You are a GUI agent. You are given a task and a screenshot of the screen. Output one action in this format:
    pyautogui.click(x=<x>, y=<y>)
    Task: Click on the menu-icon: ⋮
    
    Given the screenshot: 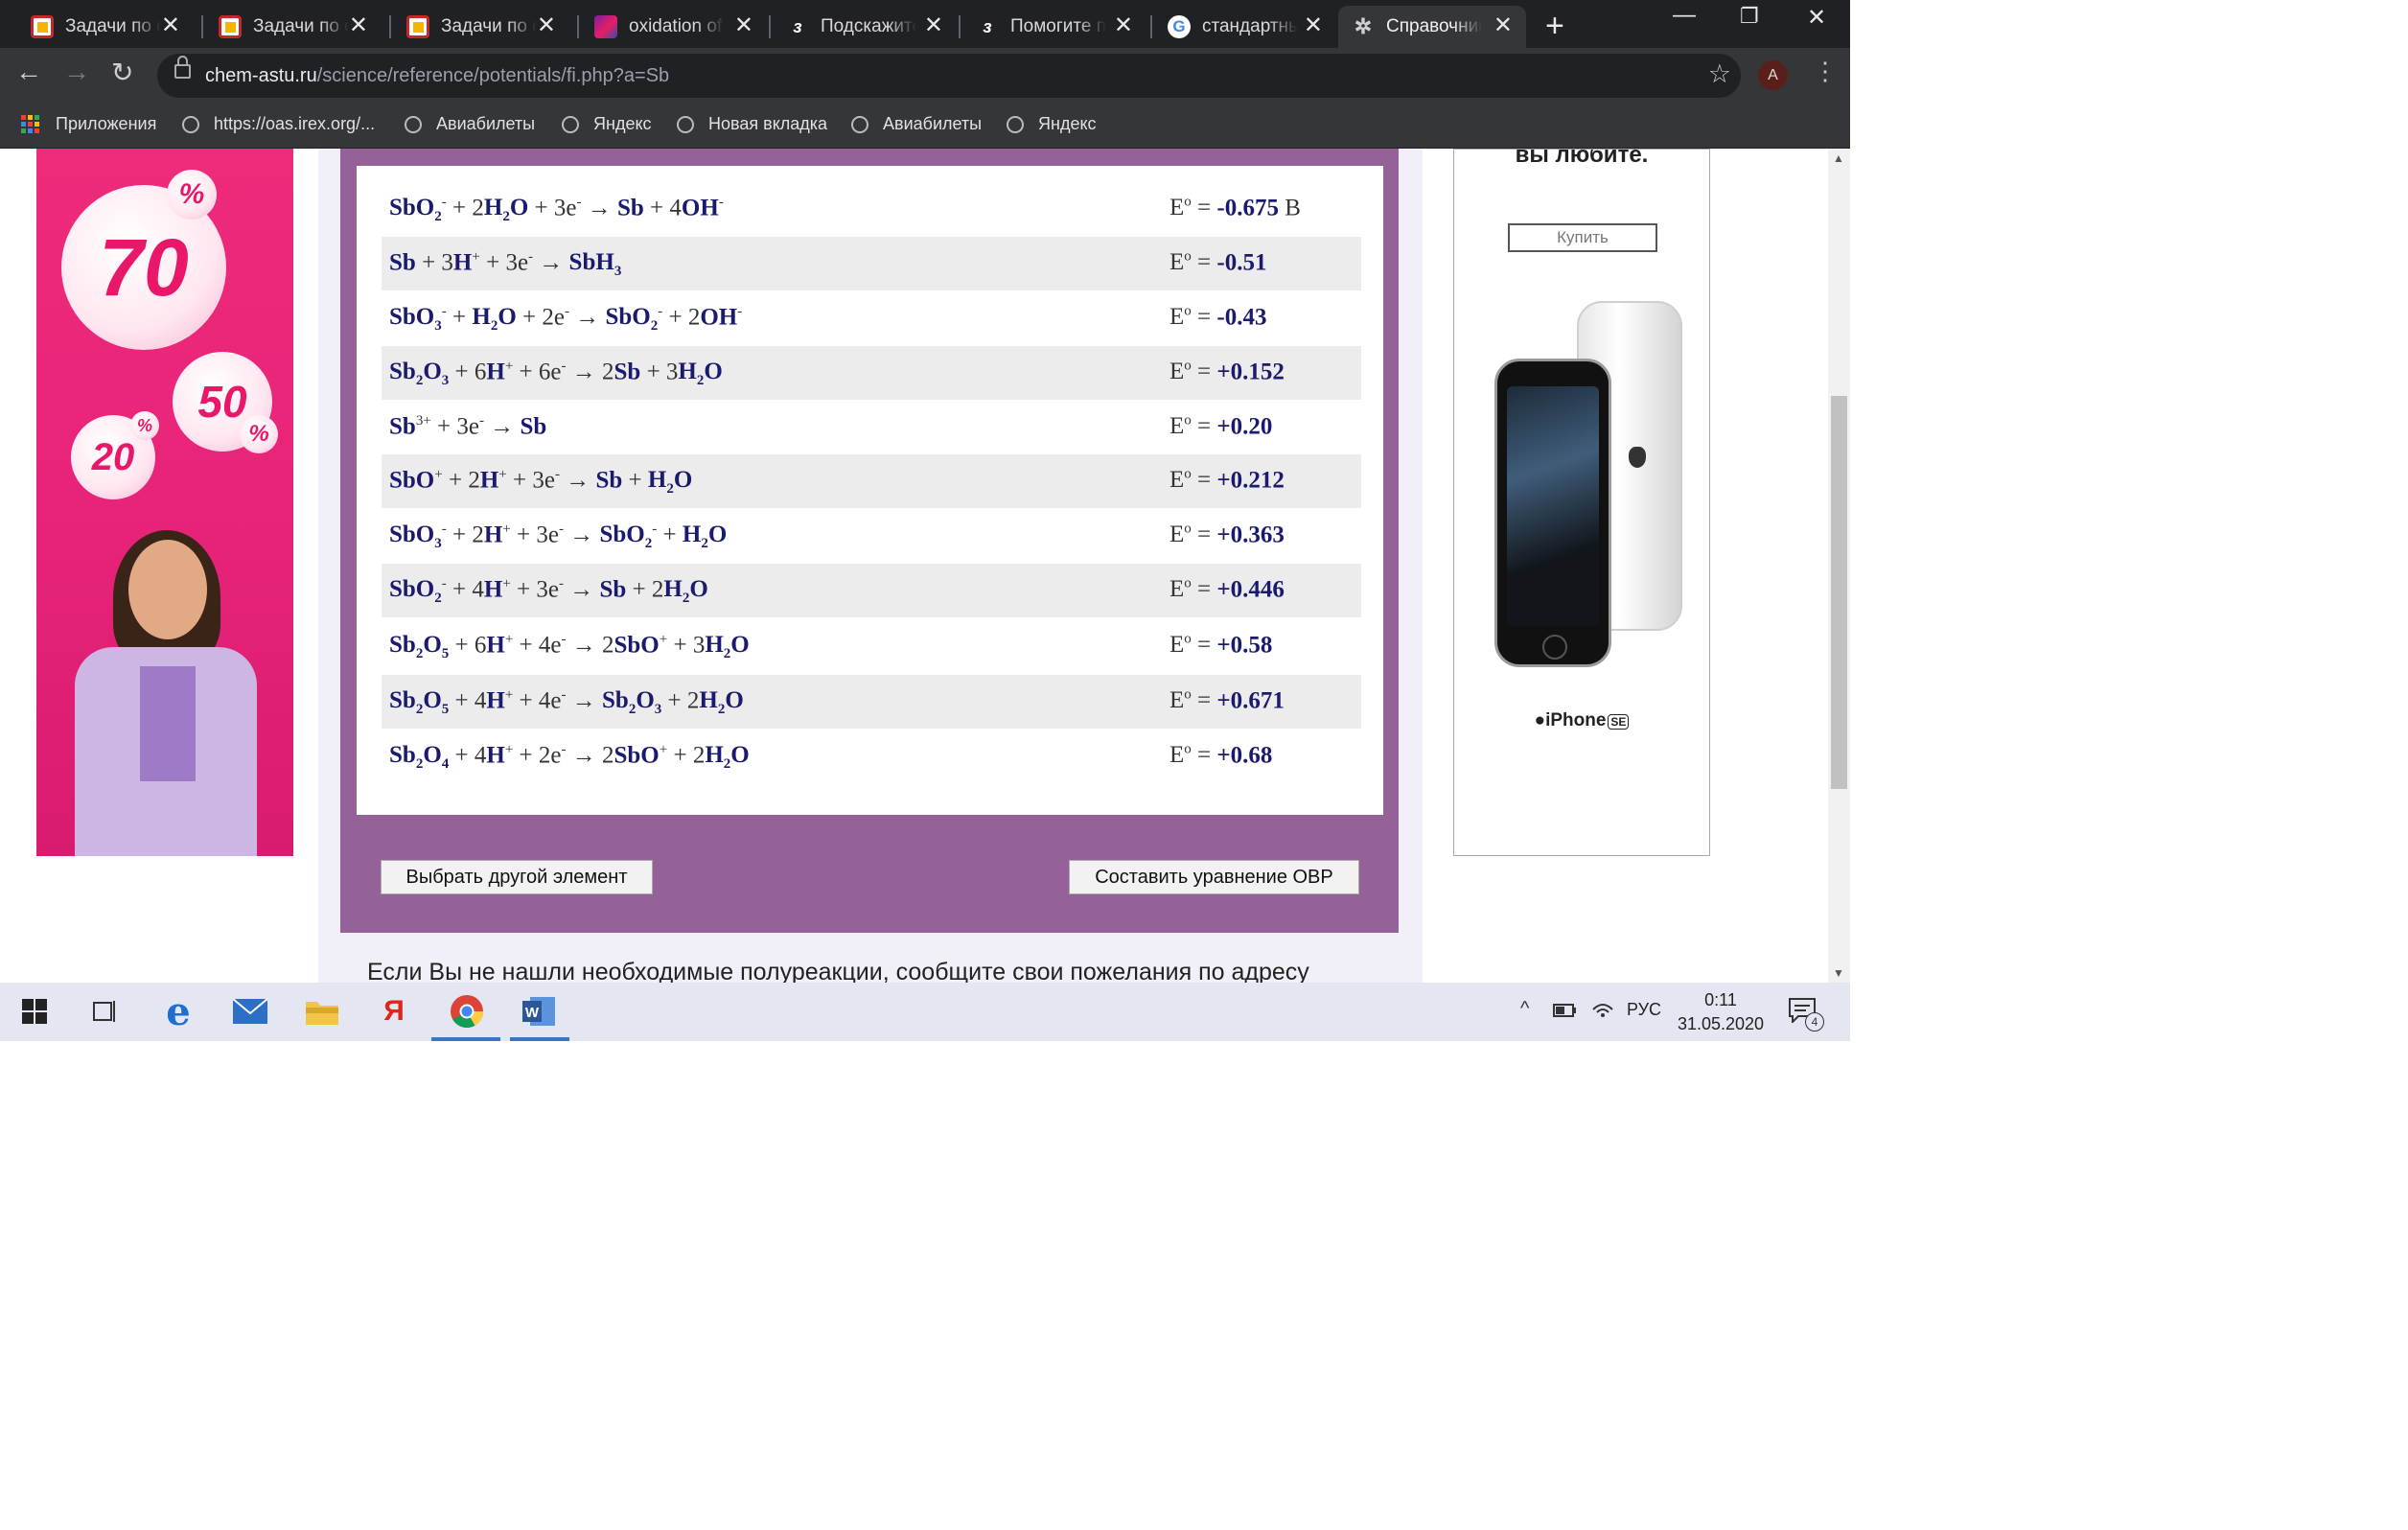 What is the action you would take?
    pyautogui.click(x=1825, y=71)
    